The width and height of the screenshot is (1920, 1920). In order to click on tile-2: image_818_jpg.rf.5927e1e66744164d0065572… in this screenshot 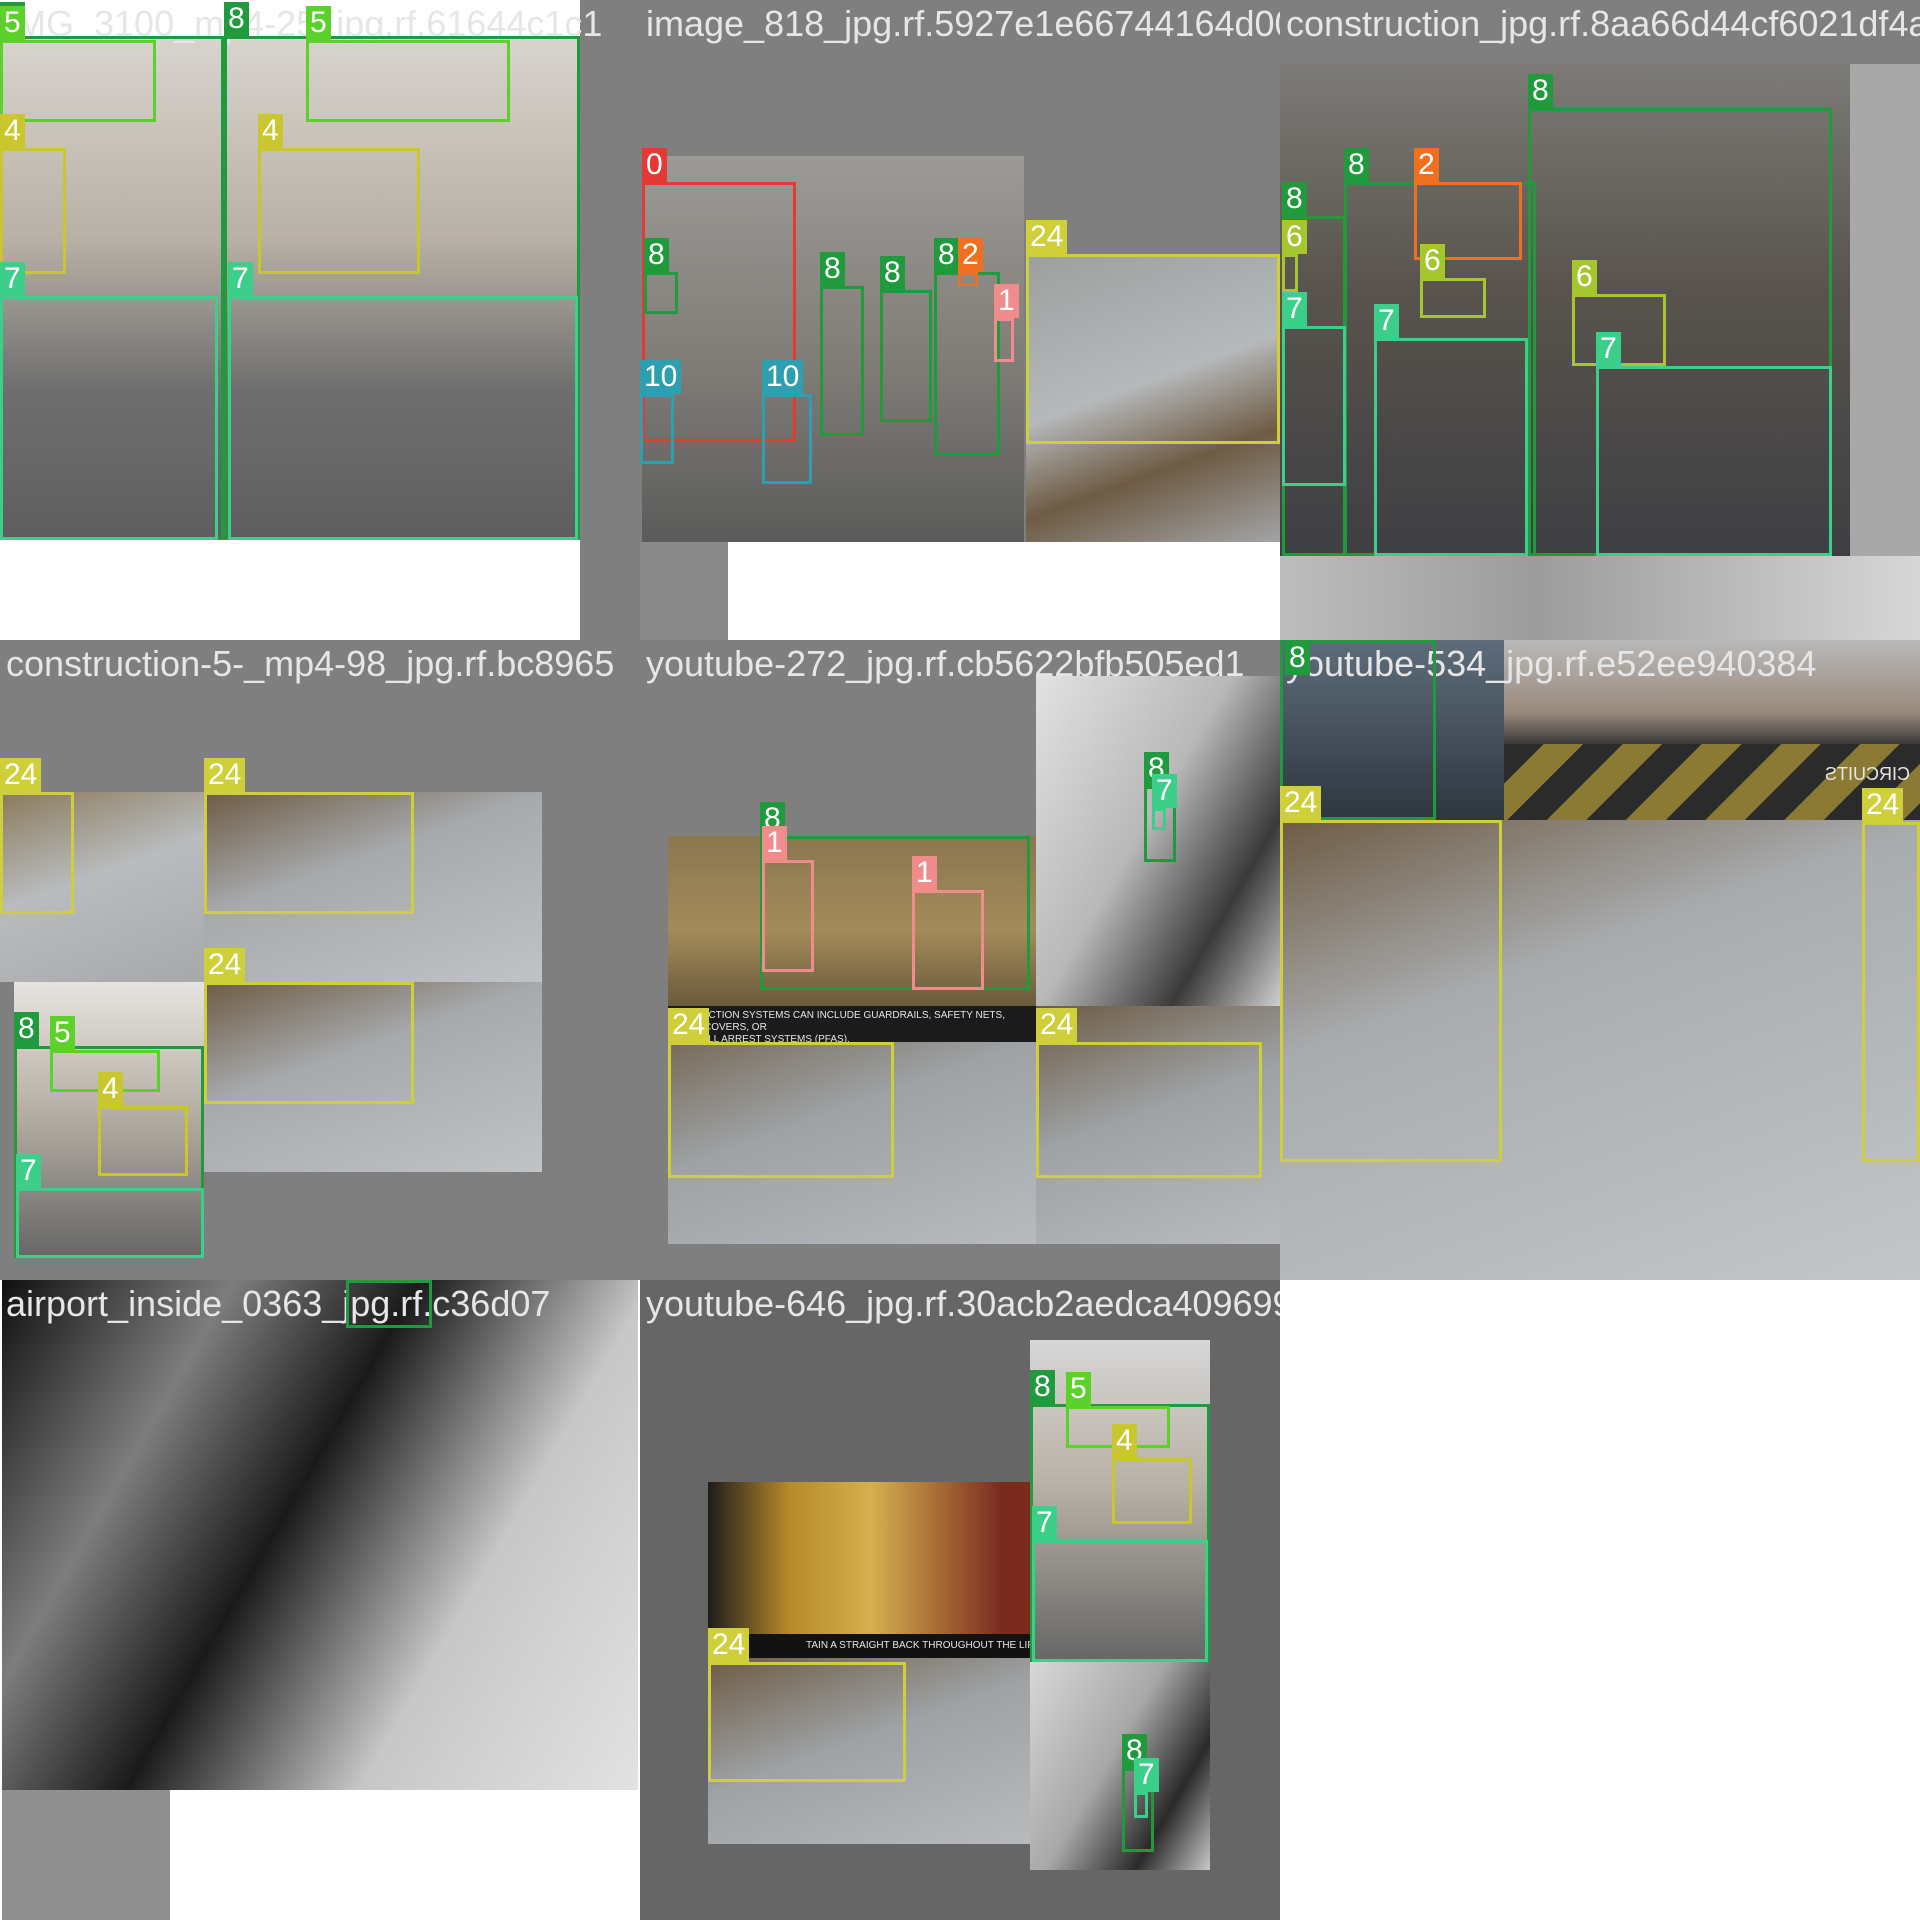, I will do `click(960, 320)`.